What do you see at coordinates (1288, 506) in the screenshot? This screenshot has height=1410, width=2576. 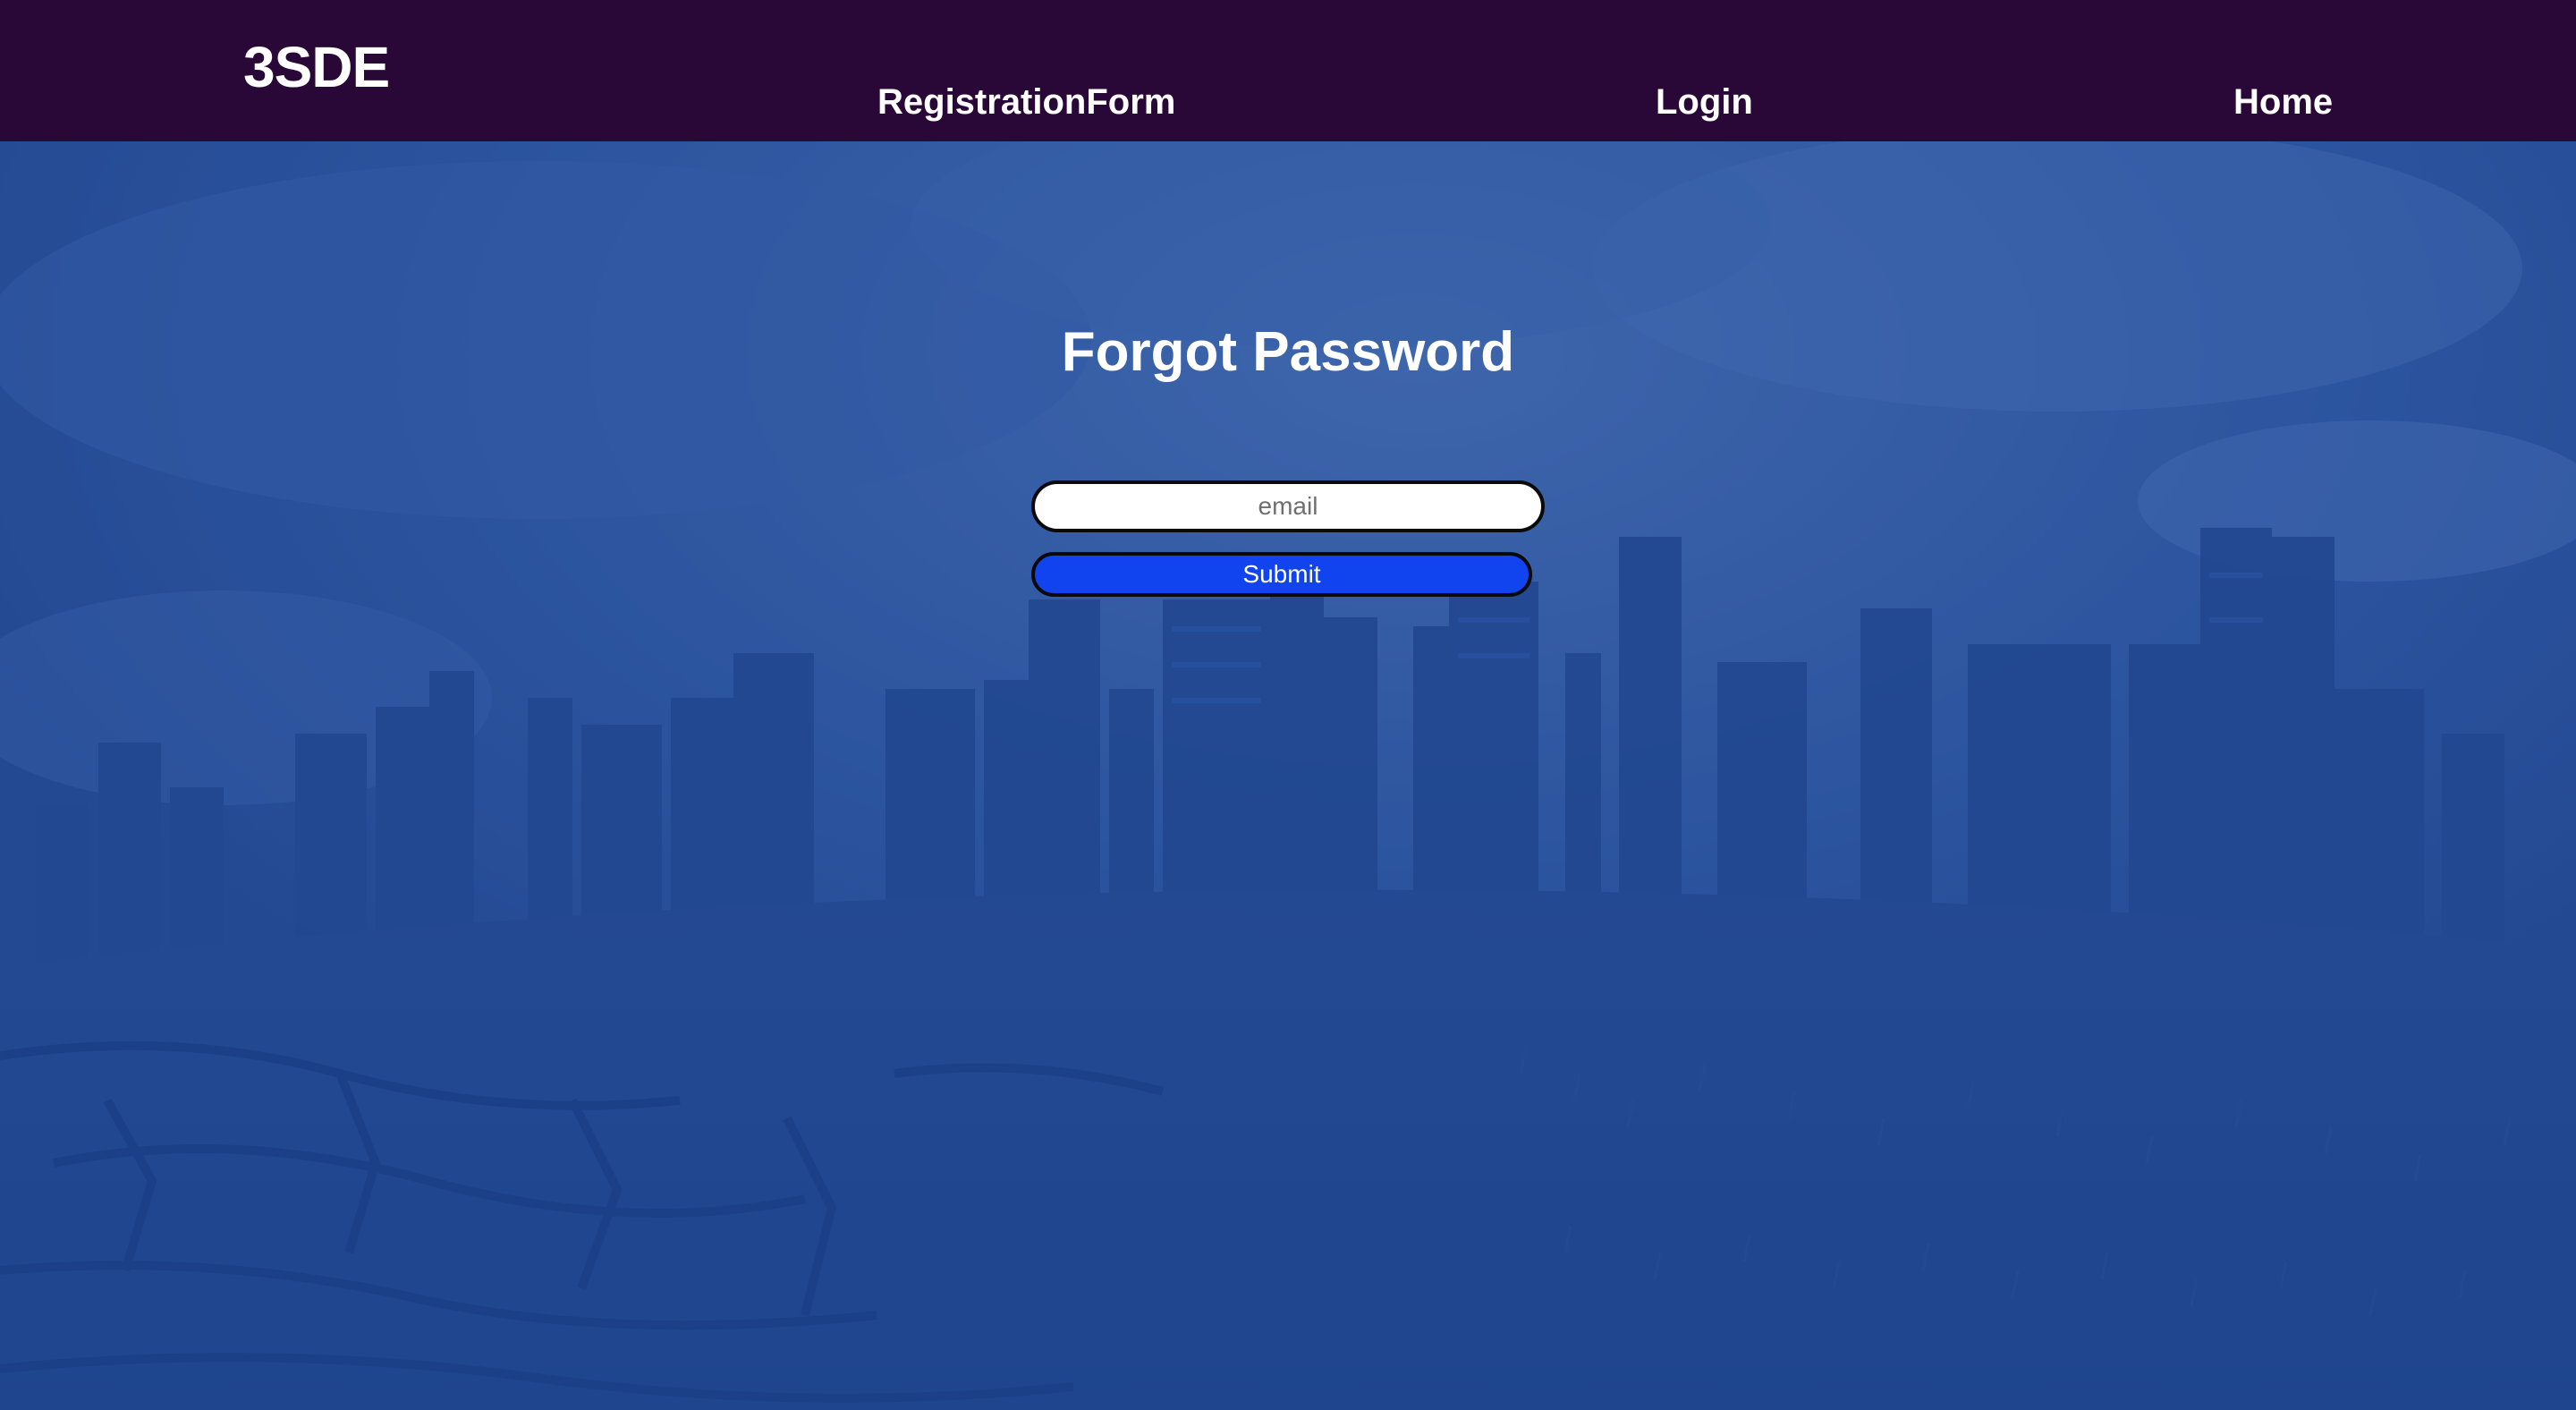 I see `email-input` at bounding box center [1288, 506].